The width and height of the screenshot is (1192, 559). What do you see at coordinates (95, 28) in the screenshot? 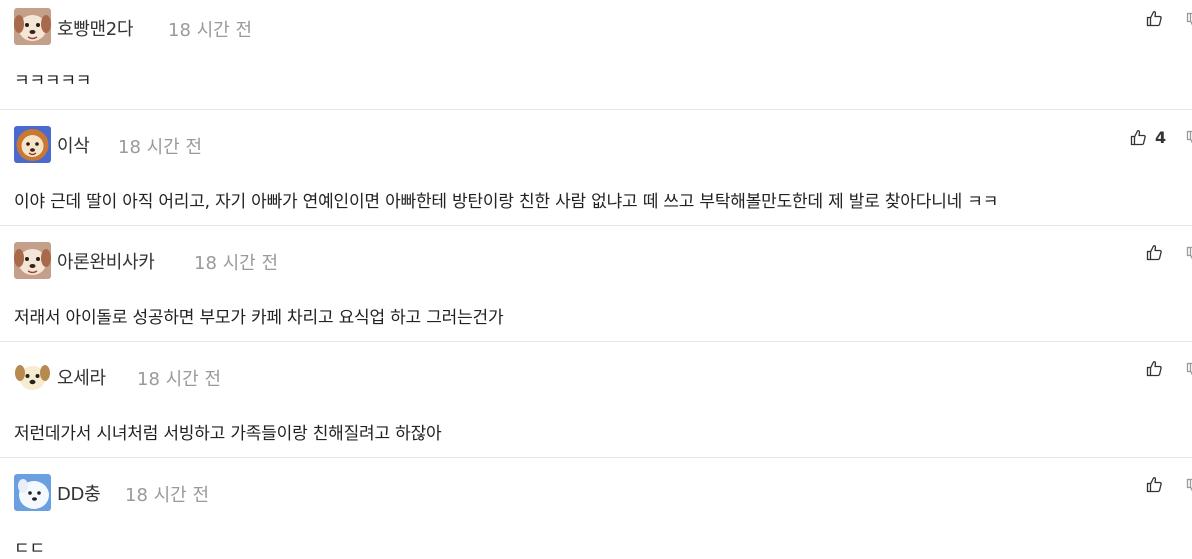
I see `comment-username: 호빵맨2다` at bounding box center [95, 28].